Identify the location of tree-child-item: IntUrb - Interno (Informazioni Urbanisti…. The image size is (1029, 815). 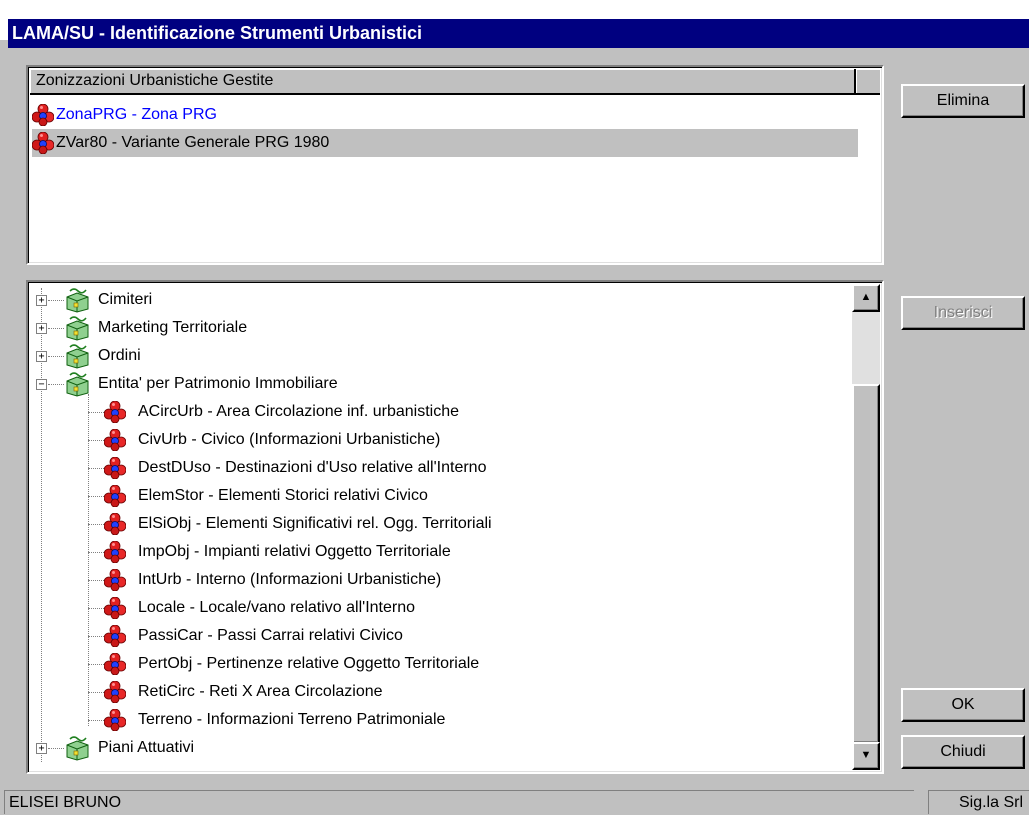
(438, 580).